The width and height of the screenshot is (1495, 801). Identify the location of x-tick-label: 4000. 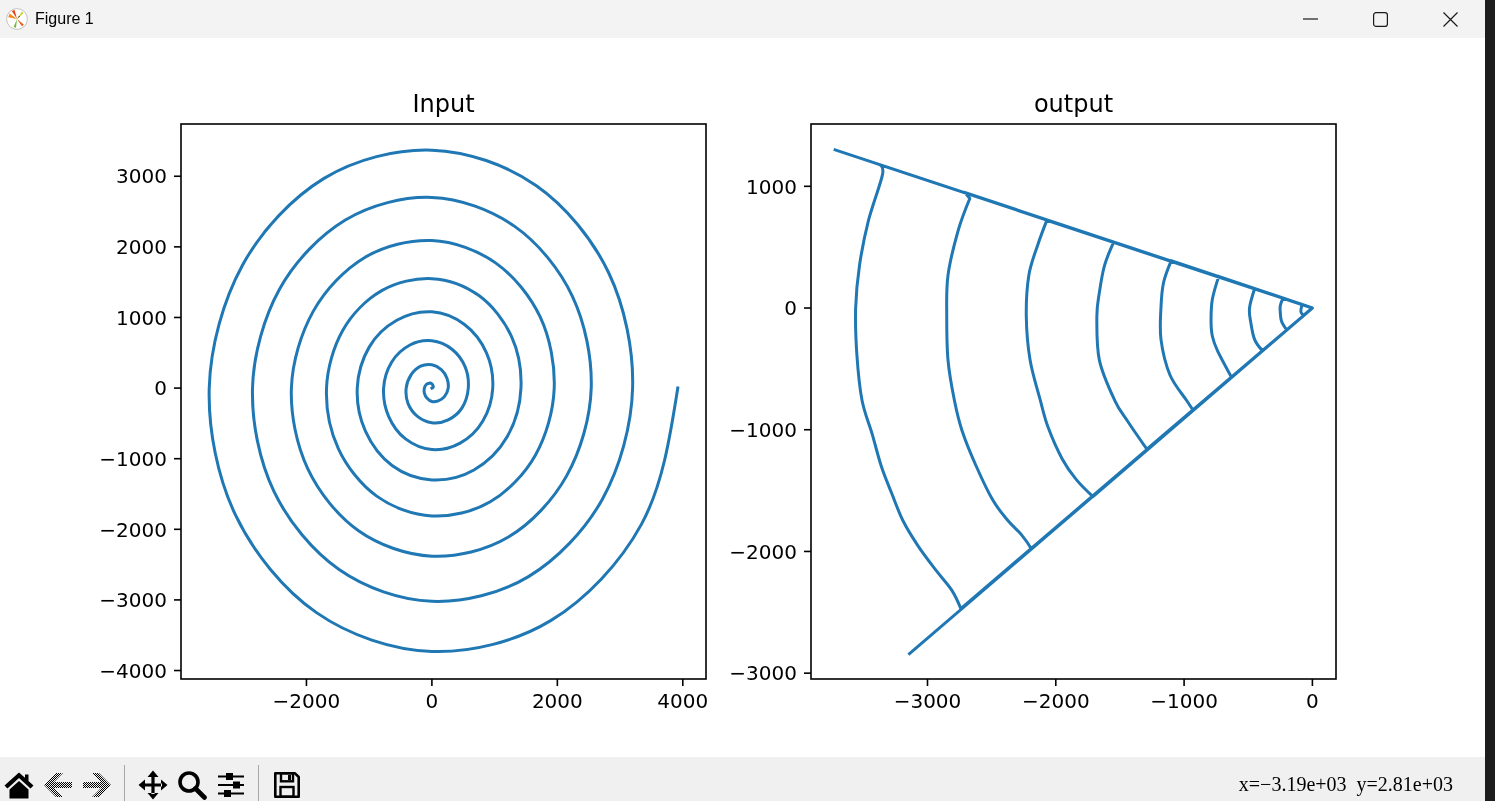
(683, 701).